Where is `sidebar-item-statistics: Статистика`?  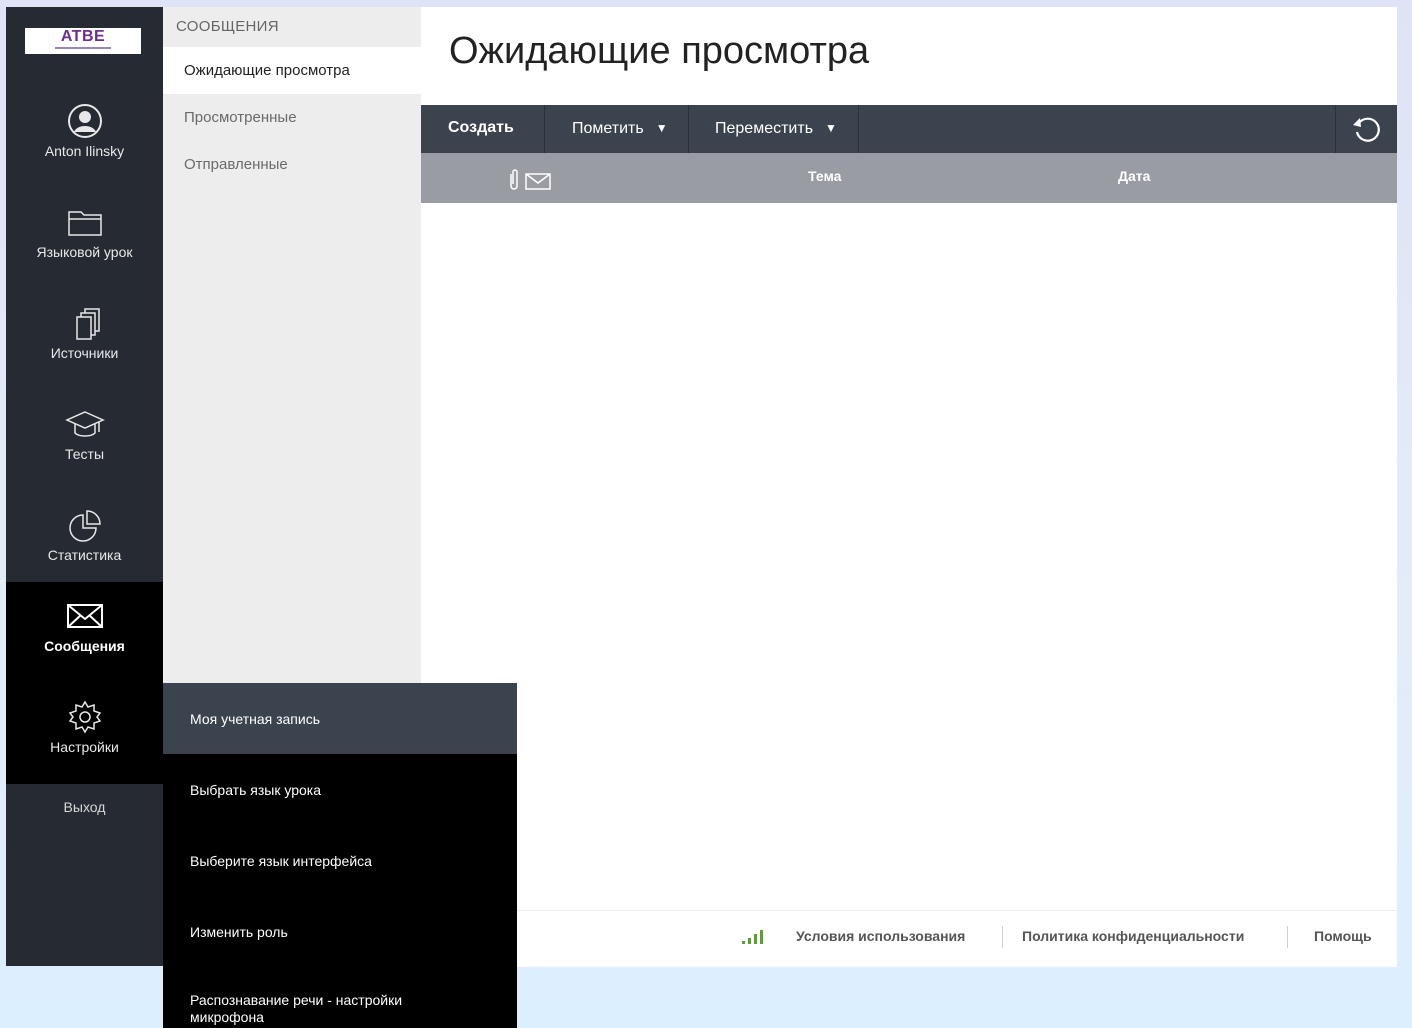 sidebar-item-statistics: Статистика is located at coordinates (84, 541).